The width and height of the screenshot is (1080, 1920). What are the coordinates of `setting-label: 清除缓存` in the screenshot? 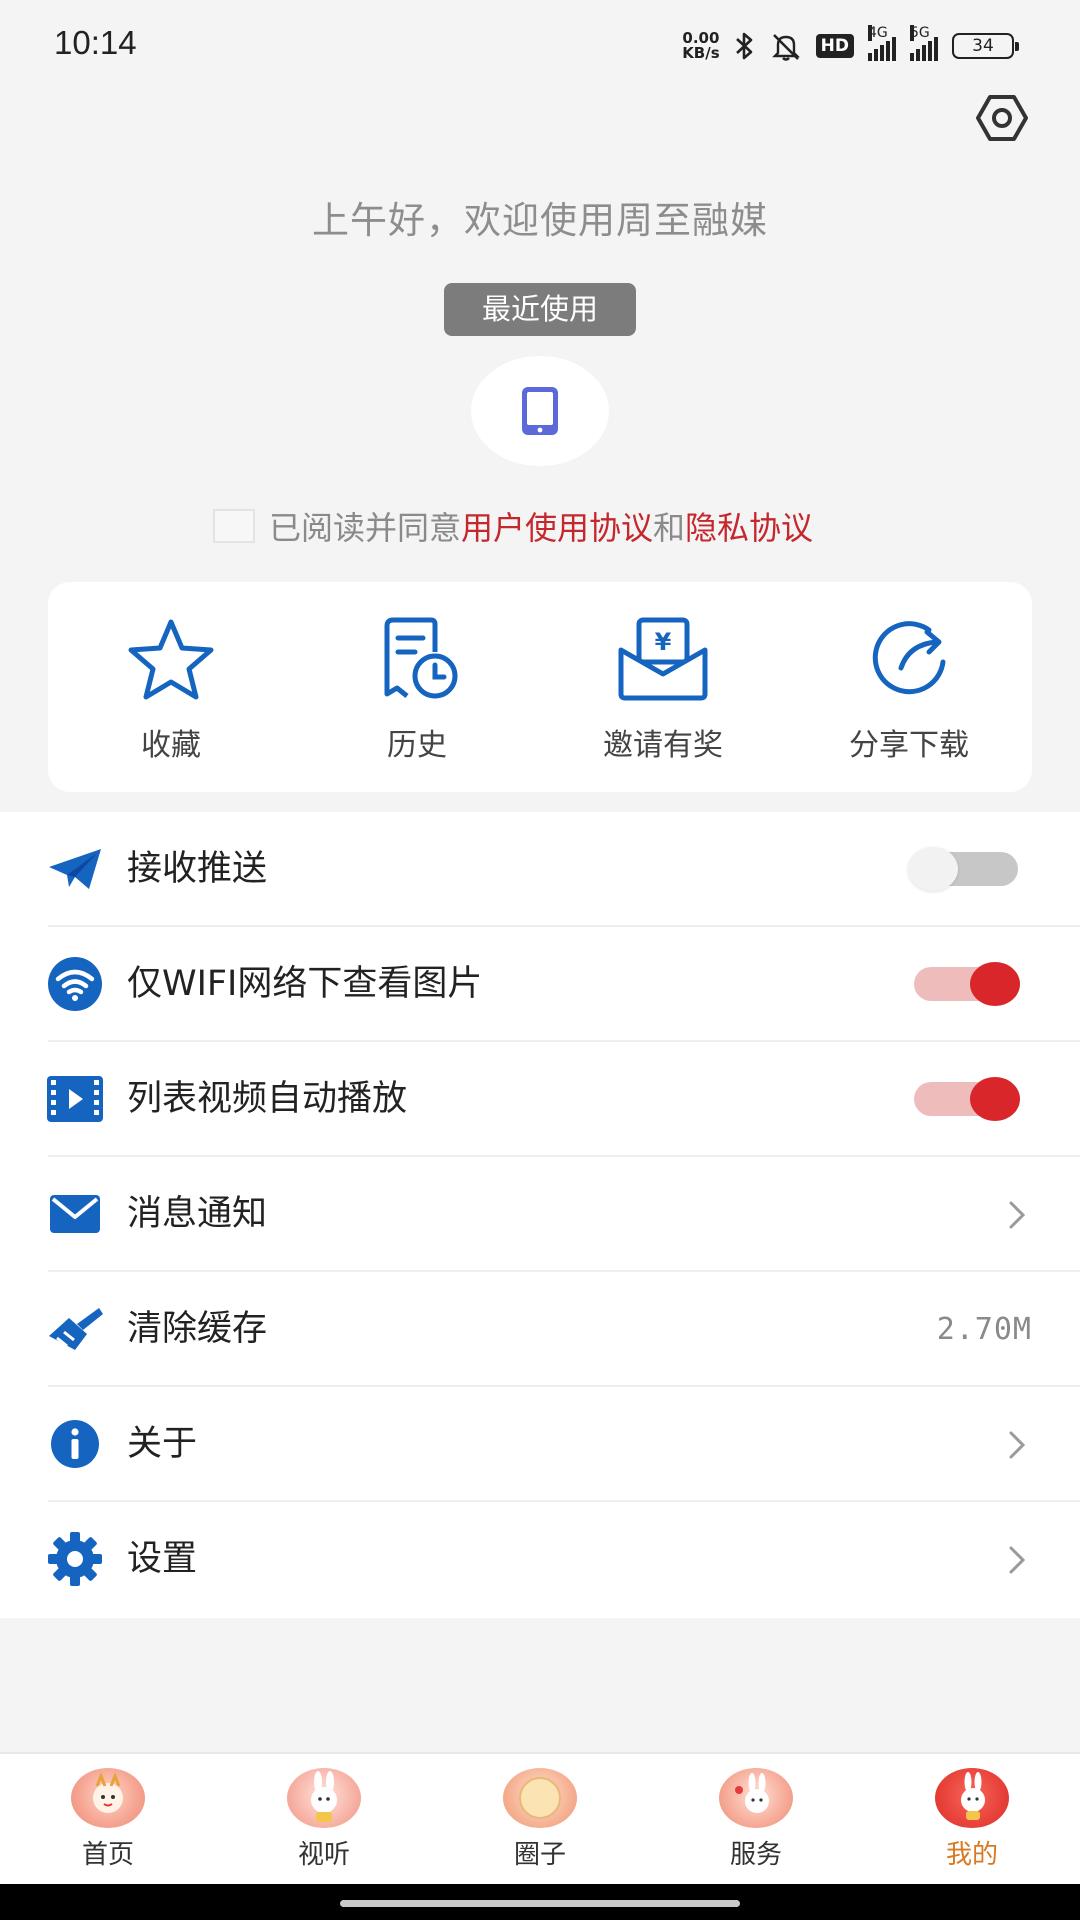 It's located at (197, 1329).